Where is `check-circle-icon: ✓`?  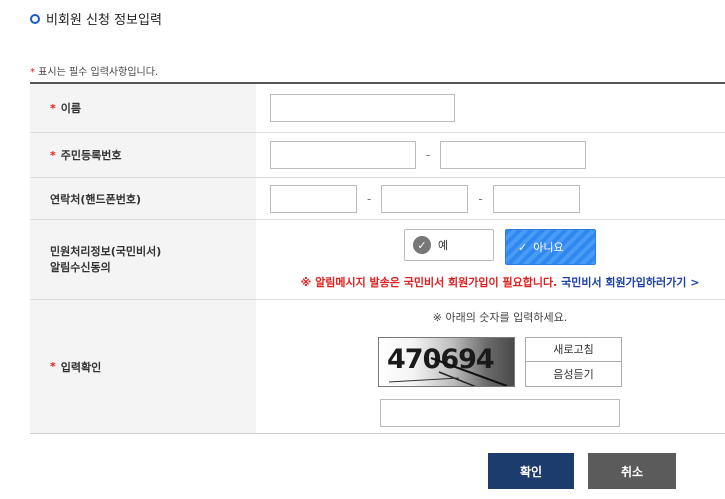
check-circle-icon: ✓ is located at coordinates (422, 245).